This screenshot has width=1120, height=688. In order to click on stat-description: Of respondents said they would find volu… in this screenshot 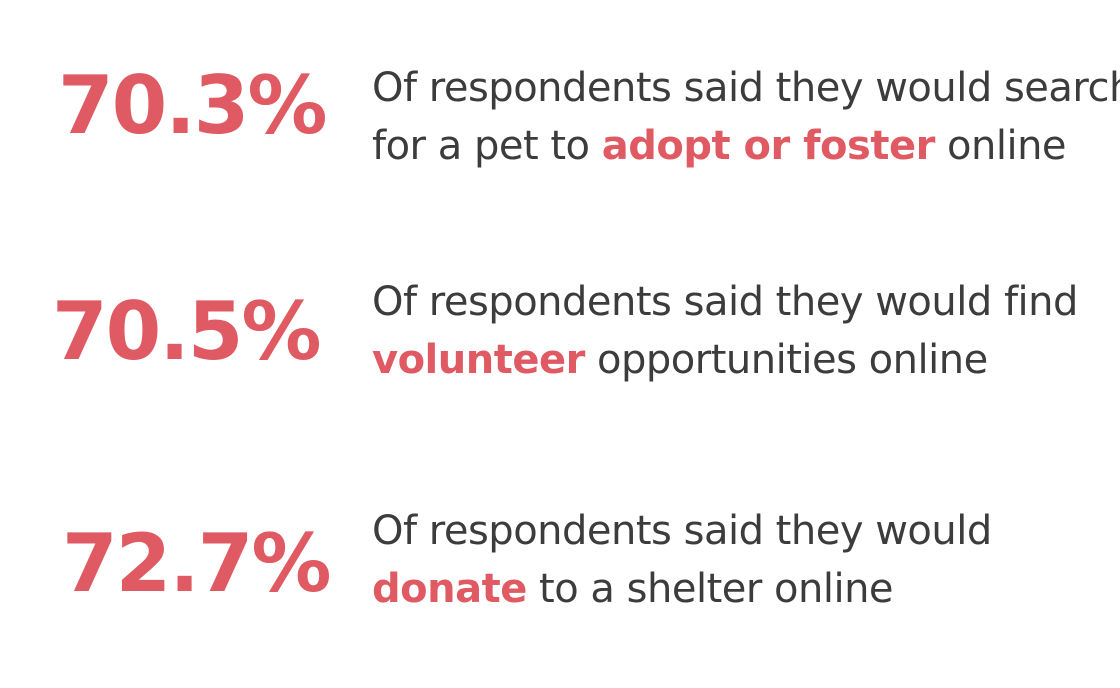, I will do `click(725, 331)`.